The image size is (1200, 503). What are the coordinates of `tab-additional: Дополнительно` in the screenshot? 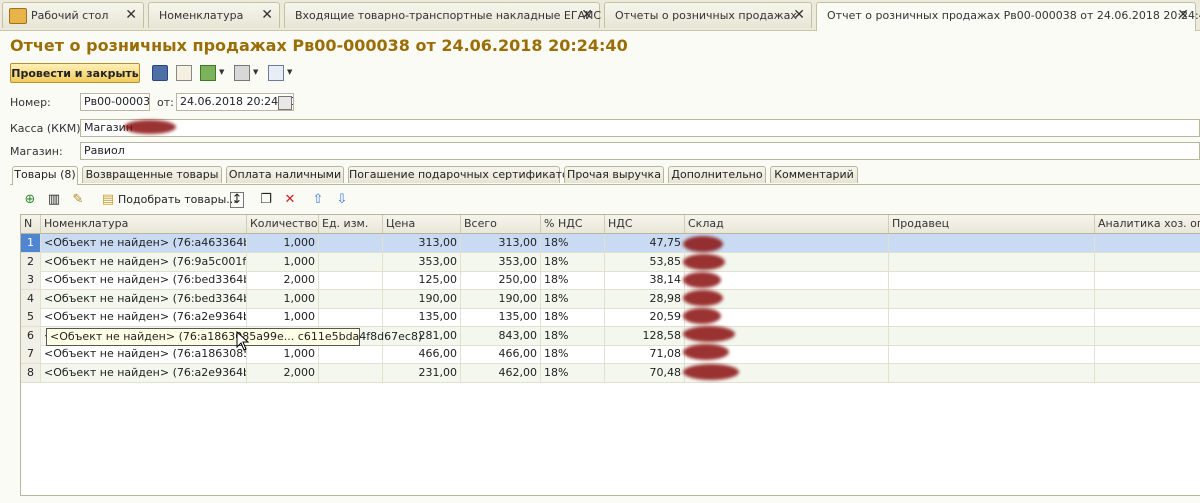 It's located at (717, 174).